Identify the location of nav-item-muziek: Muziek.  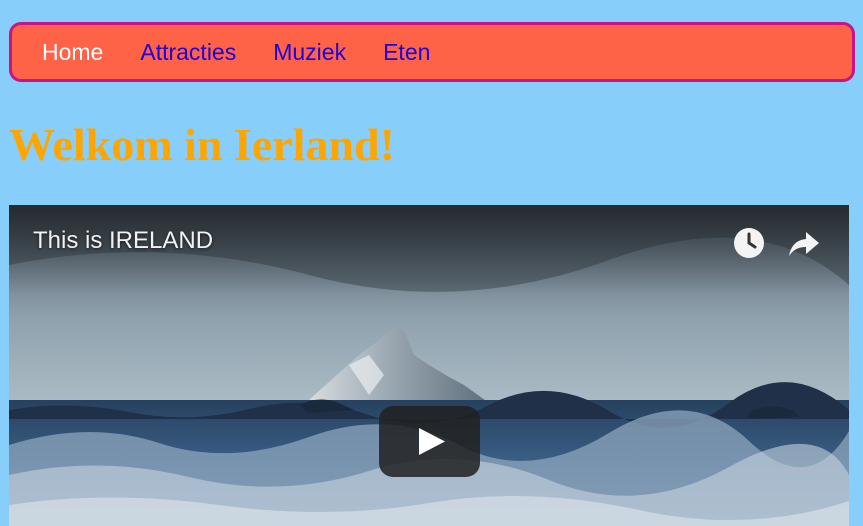
(309, 52).